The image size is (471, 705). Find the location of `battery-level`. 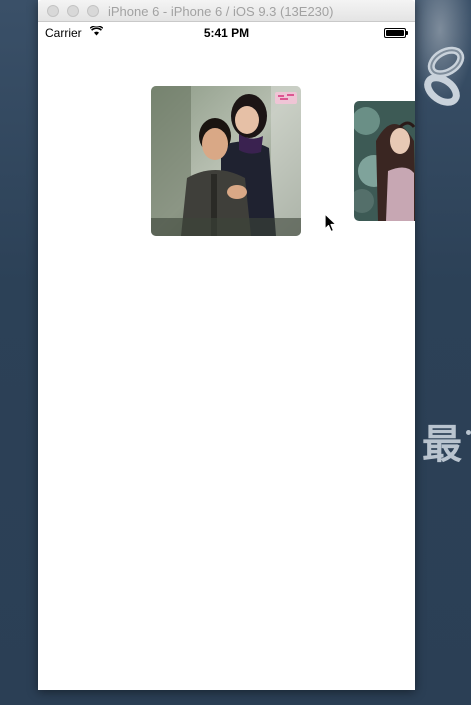

battery-level is located at coordinates (395, 33).